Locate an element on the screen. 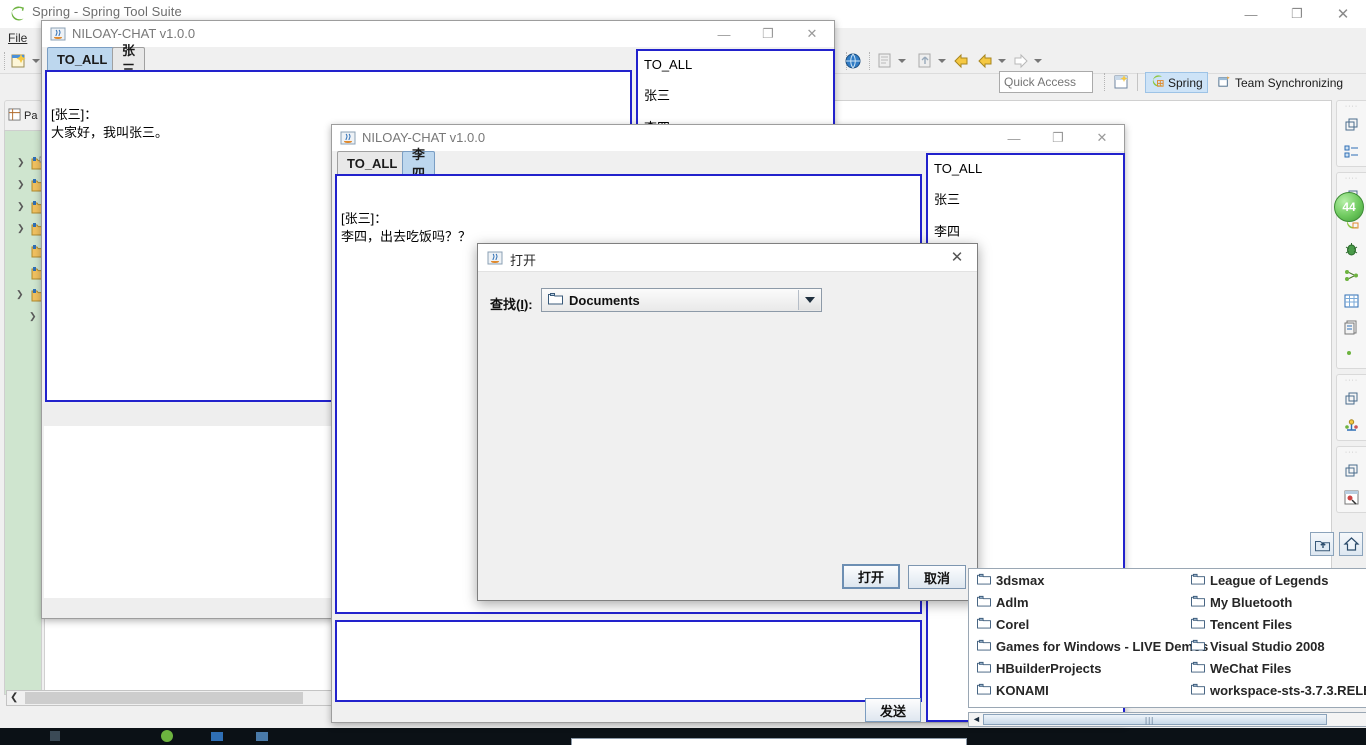  file-list-horizontal-scrollbar: ◄ ||| ► is located at coordinates (1167, 719).